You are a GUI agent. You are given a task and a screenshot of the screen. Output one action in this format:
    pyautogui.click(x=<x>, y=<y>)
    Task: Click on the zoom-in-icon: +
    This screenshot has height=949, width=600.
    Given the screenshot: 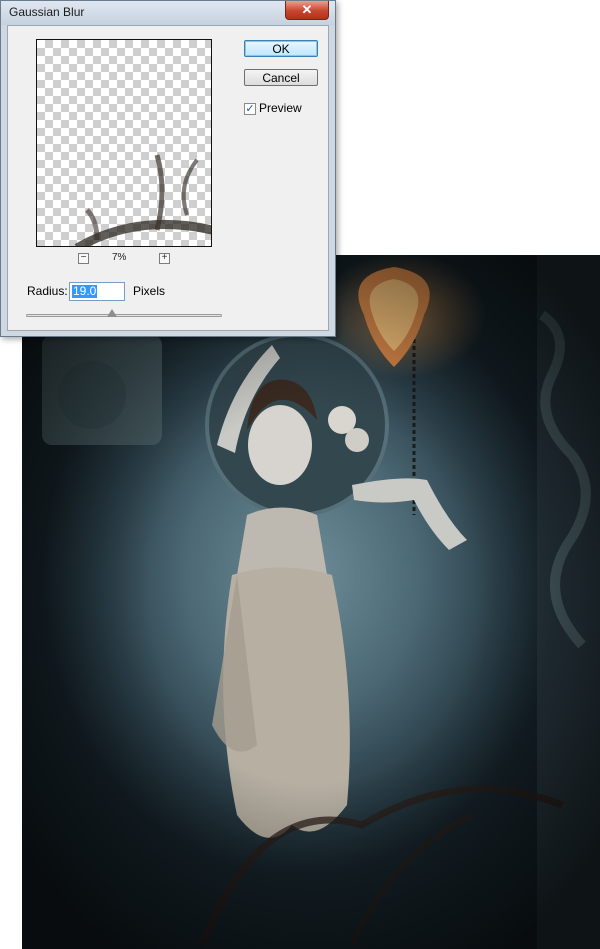 What is the action you would take?
    pyautogui.click(x=164, y=257)
    